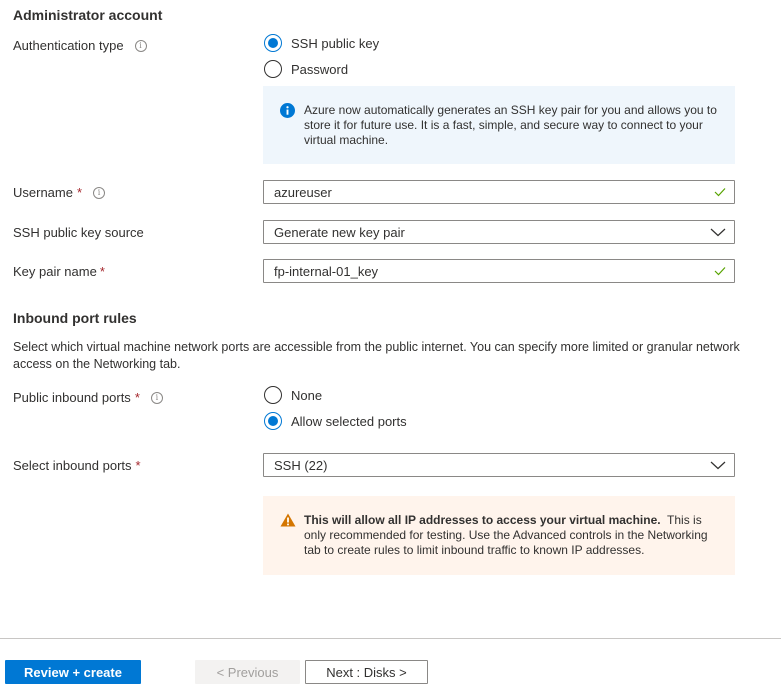  Describe the element at coordinates (320, 69) in the screenshot. I see `radio-password-label: Password` at that location.